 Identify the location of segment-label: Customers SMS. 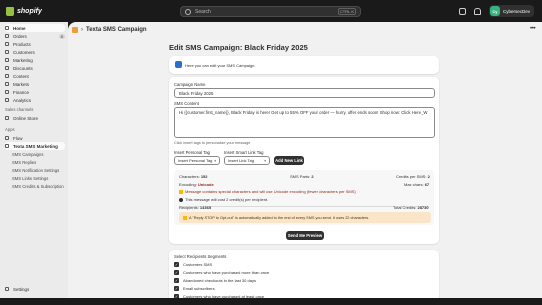
(198, 264).